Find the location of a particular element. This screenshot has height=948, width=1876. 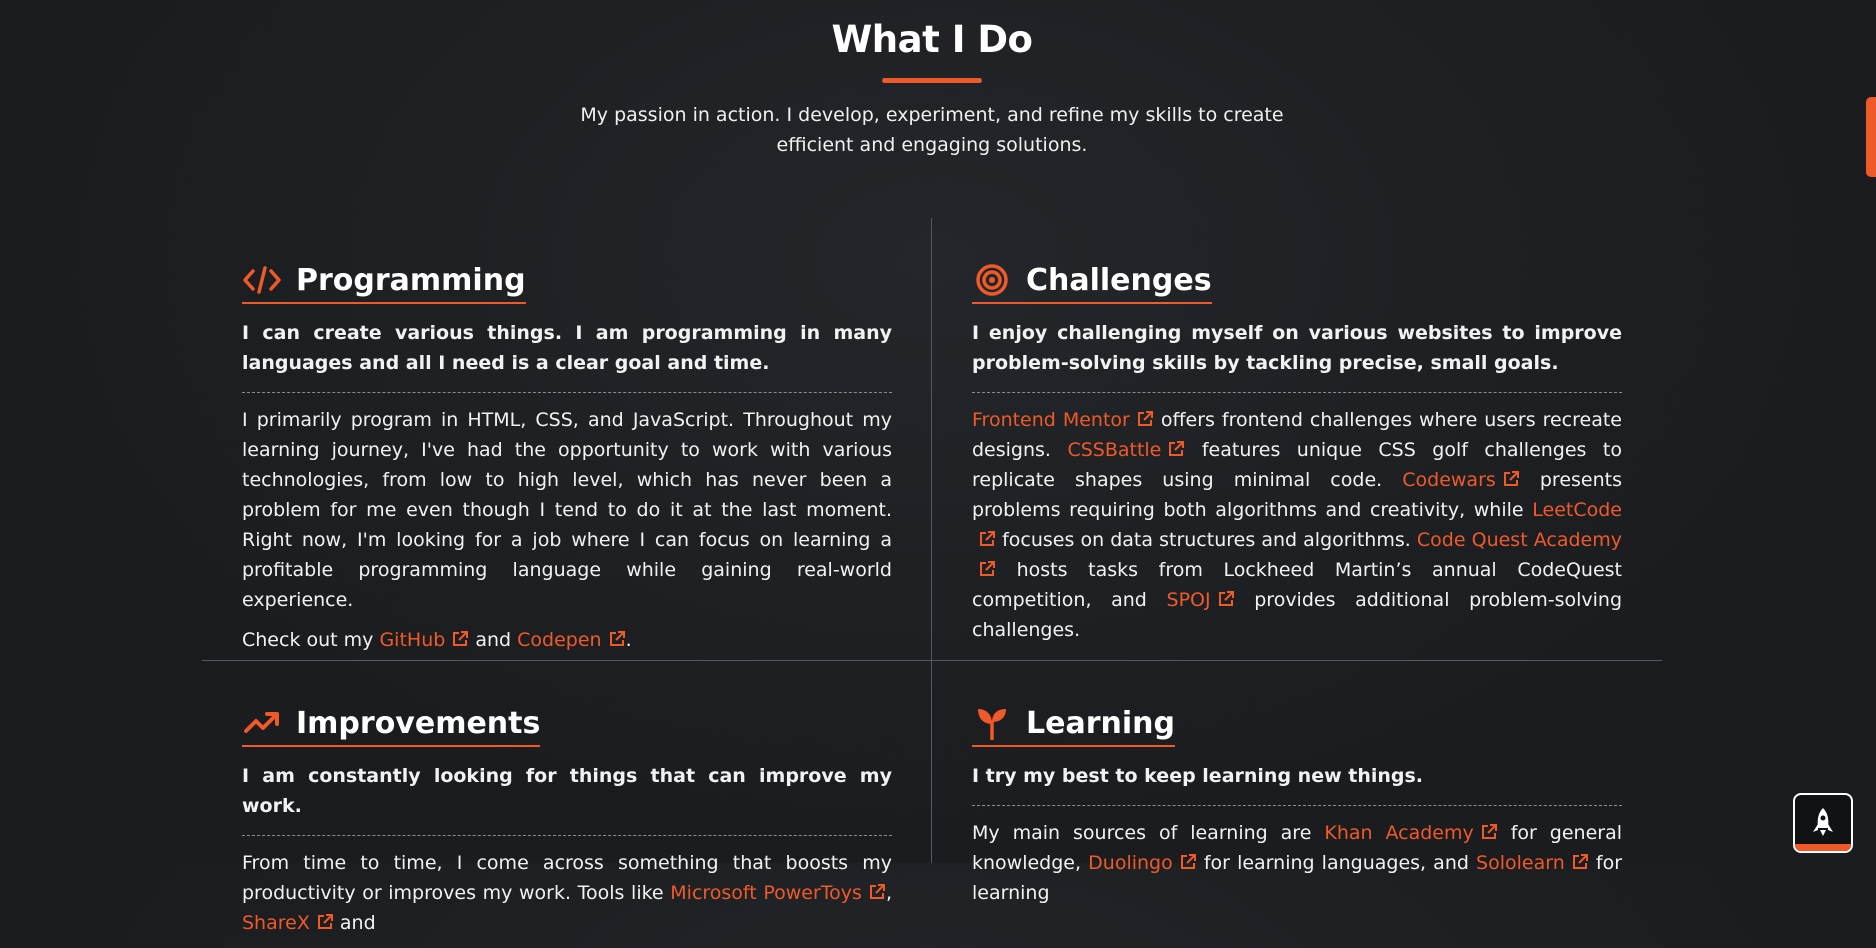

sololearn-link: Sololearn is located at coordinates (1532, 863).